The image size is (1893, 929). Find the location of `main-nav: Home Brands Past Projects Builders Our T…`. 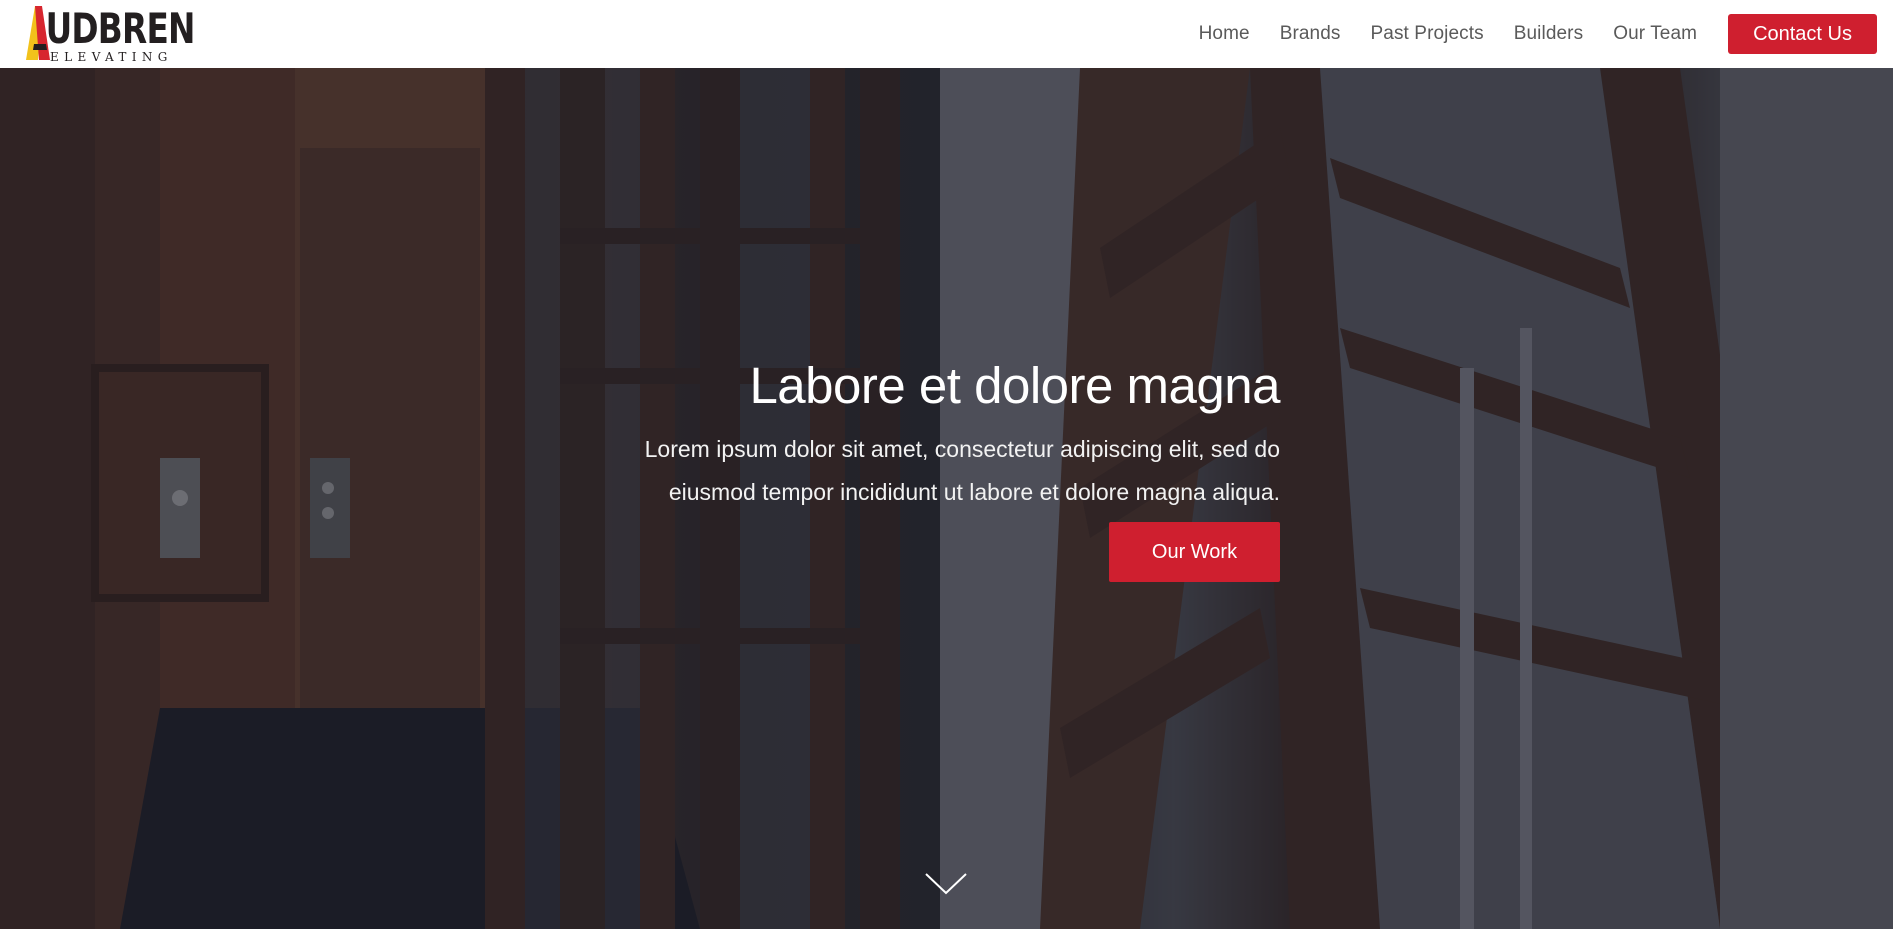

main-nav: Home Brands Past Projects Builders Our T… is located at coordinates (1538, 34).